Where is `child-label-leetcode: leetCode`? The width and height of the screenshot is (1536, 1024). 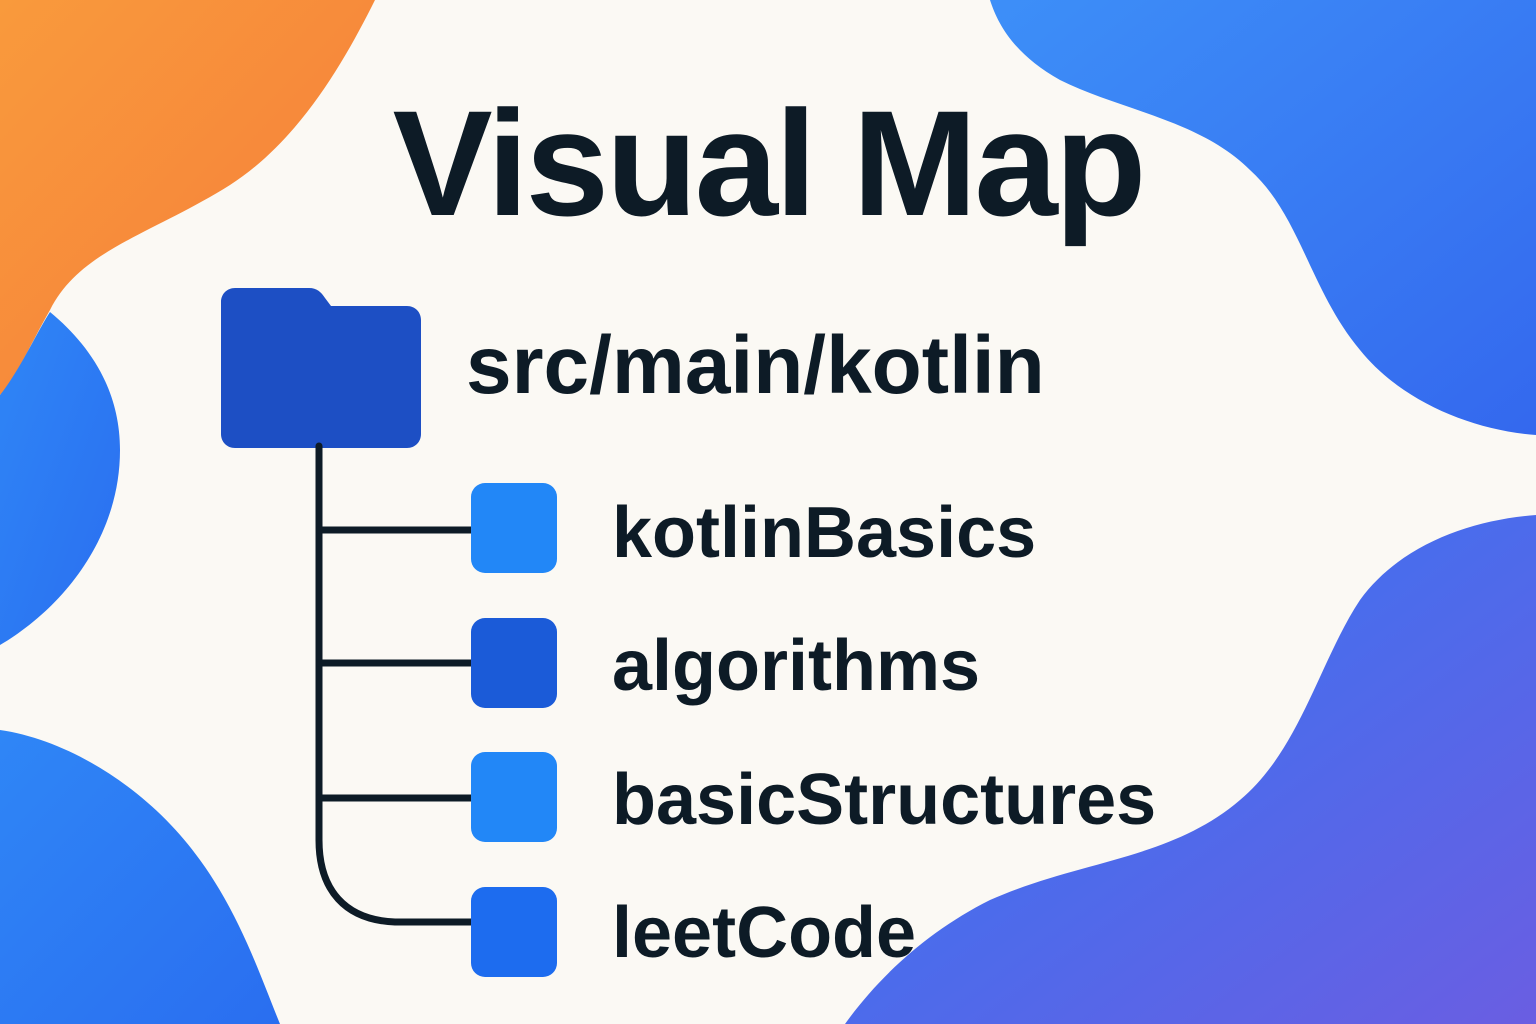 child-label-leetcode: leetCode is located at coordinates (764, 933).